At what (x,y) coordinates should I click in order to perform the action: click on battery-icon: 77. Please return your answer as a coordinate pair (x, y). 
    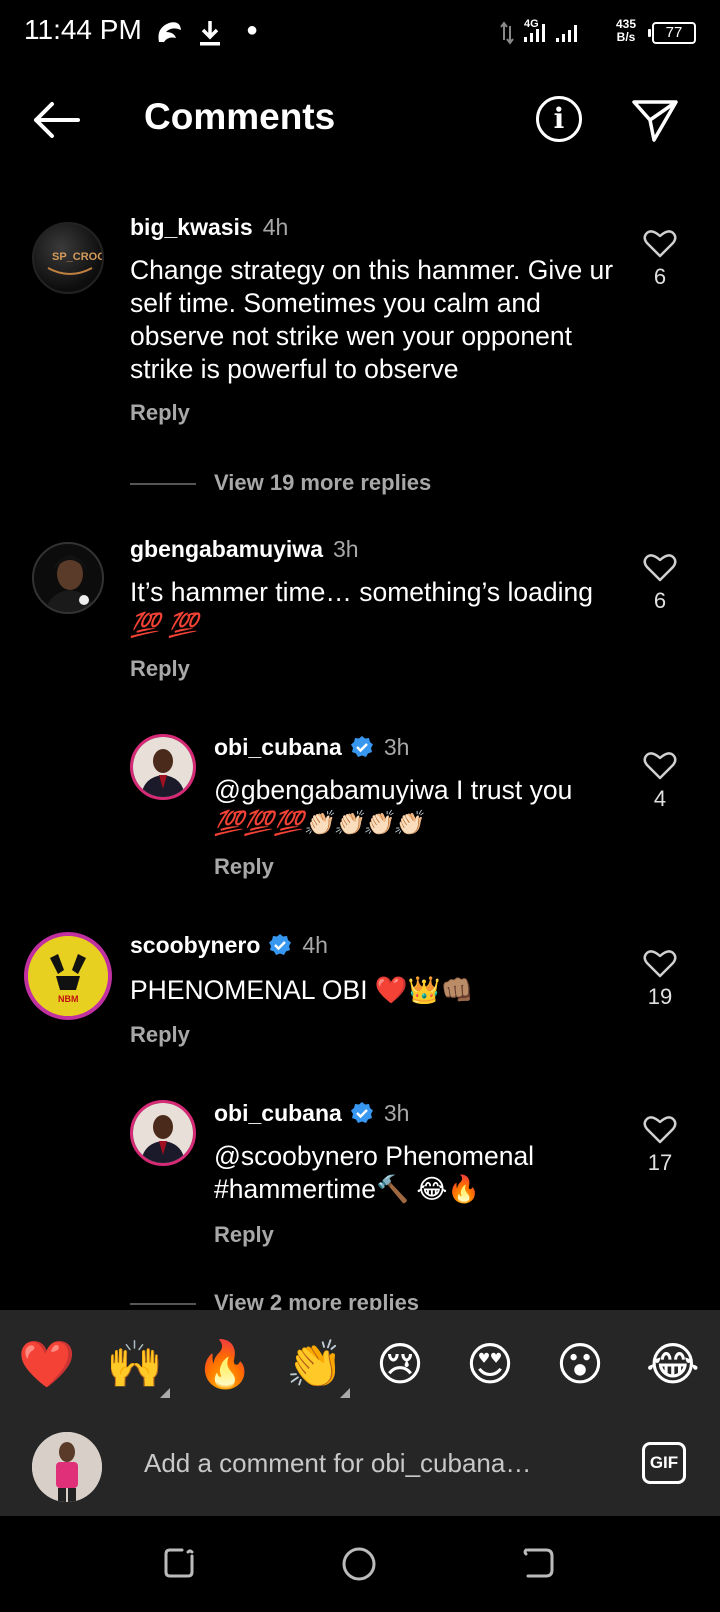
    Looking at the image, I should click on (672, 33).